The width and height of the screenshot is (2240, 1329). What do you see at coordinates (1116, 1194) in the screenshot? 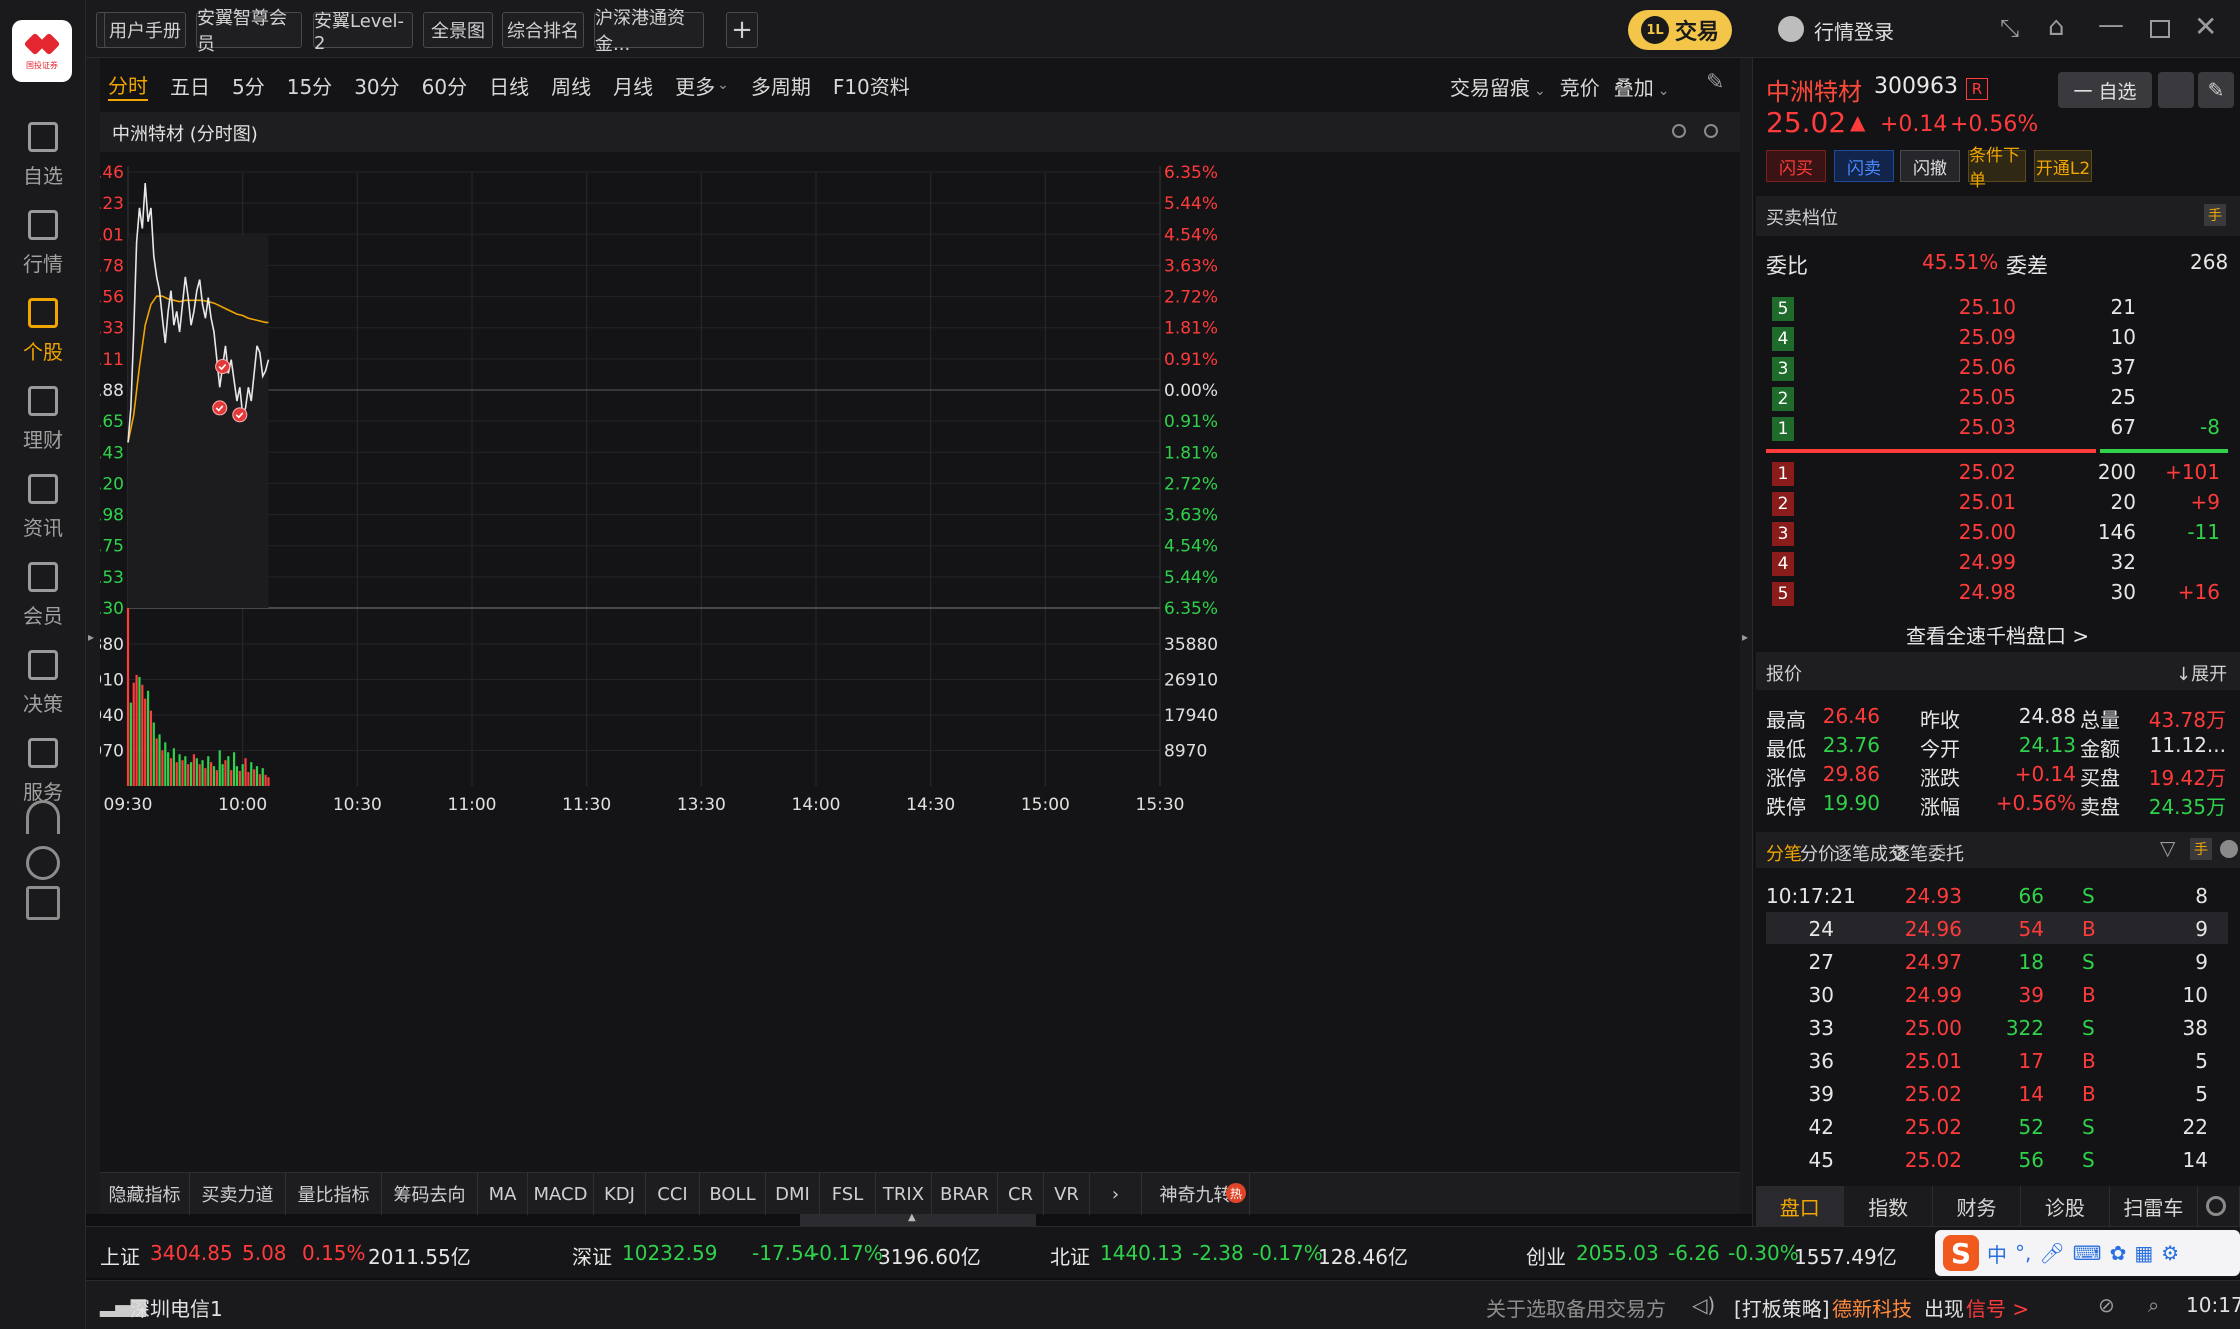
I see `indicator-tab-15: ›` at bounding box center [1116, 1194].